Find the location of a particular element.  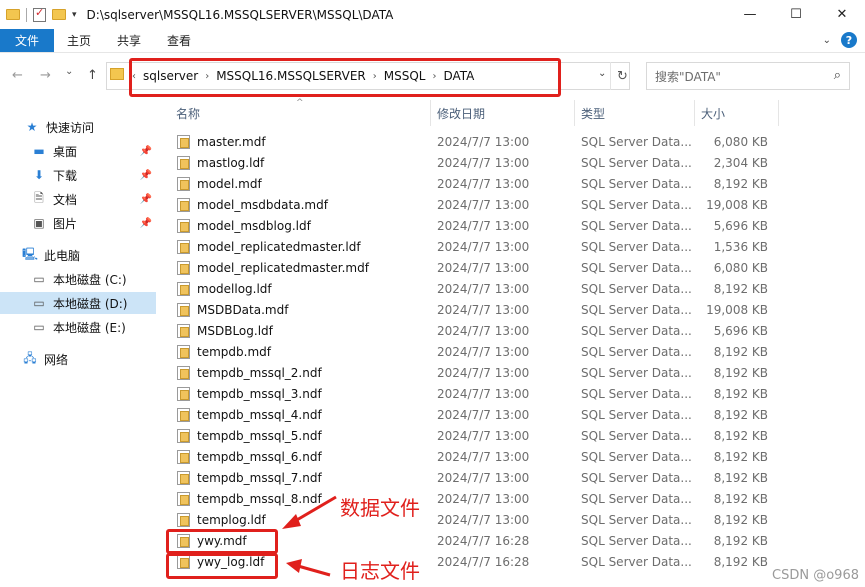

data-file-arrowhead-icon is located at coordinates (291, 521).